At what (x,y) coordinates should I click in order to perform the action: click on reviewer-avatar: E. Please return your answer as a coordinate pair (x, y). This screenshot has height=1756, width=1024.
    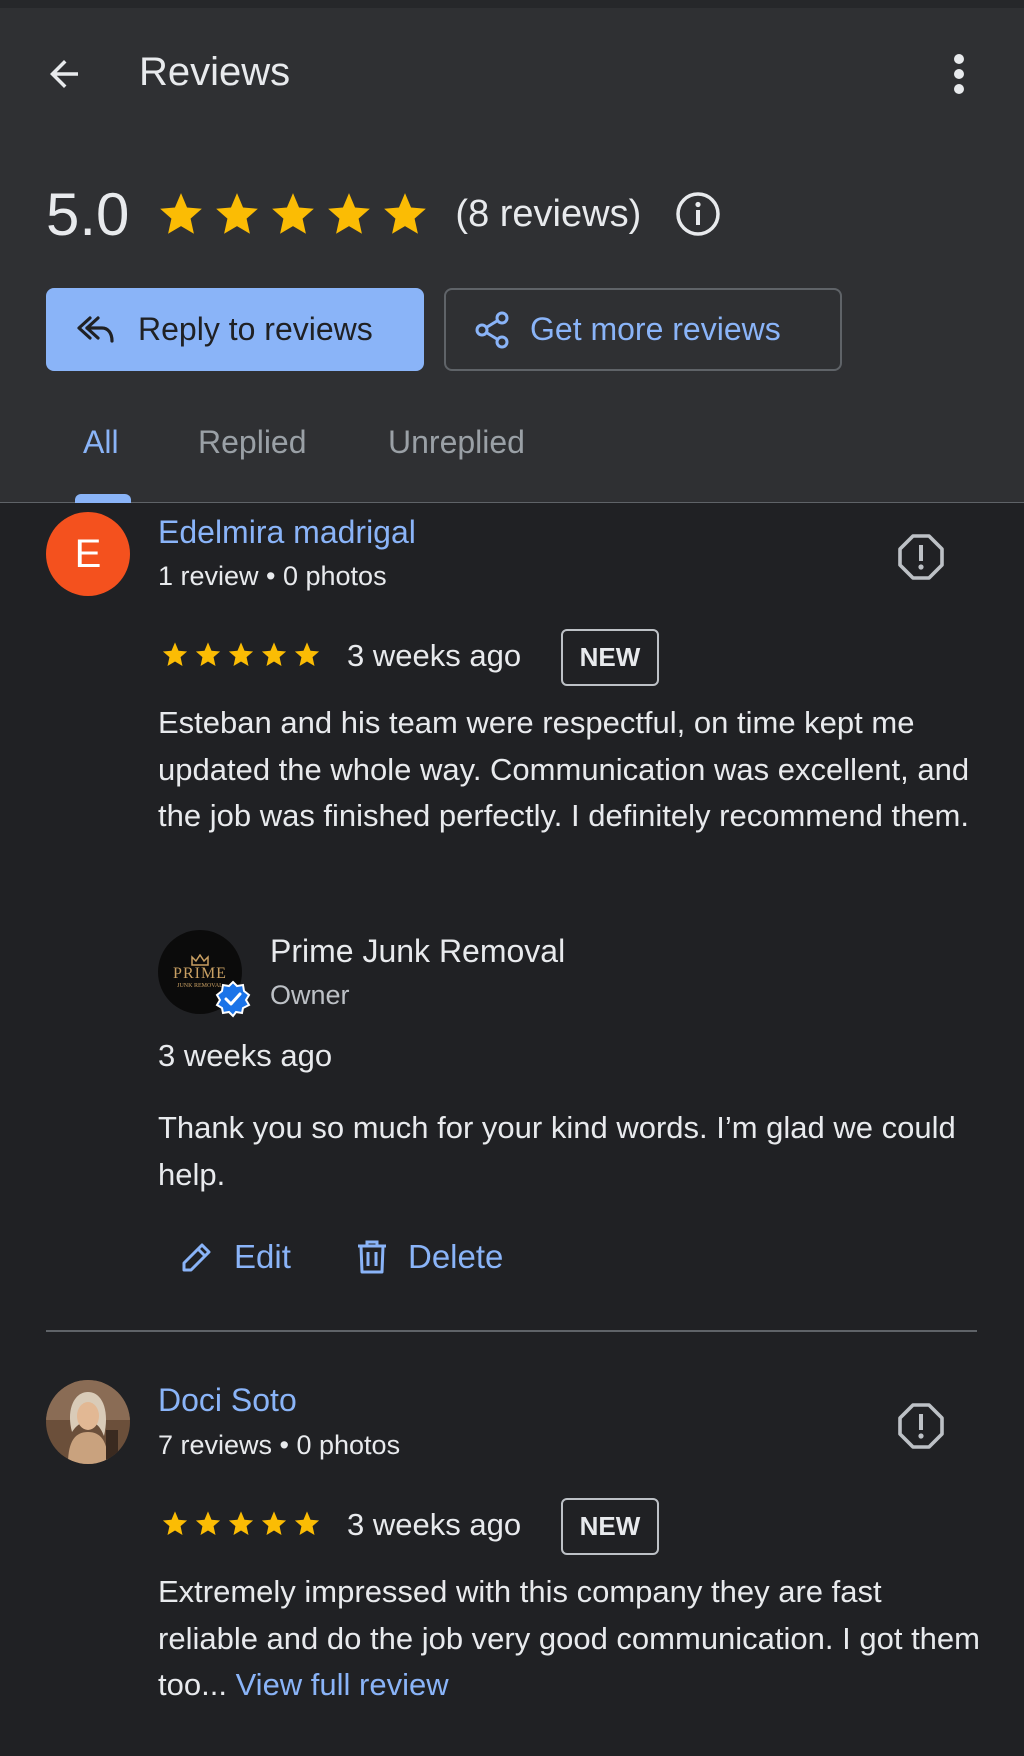
    Looking at the image, I should click on (88, 554).